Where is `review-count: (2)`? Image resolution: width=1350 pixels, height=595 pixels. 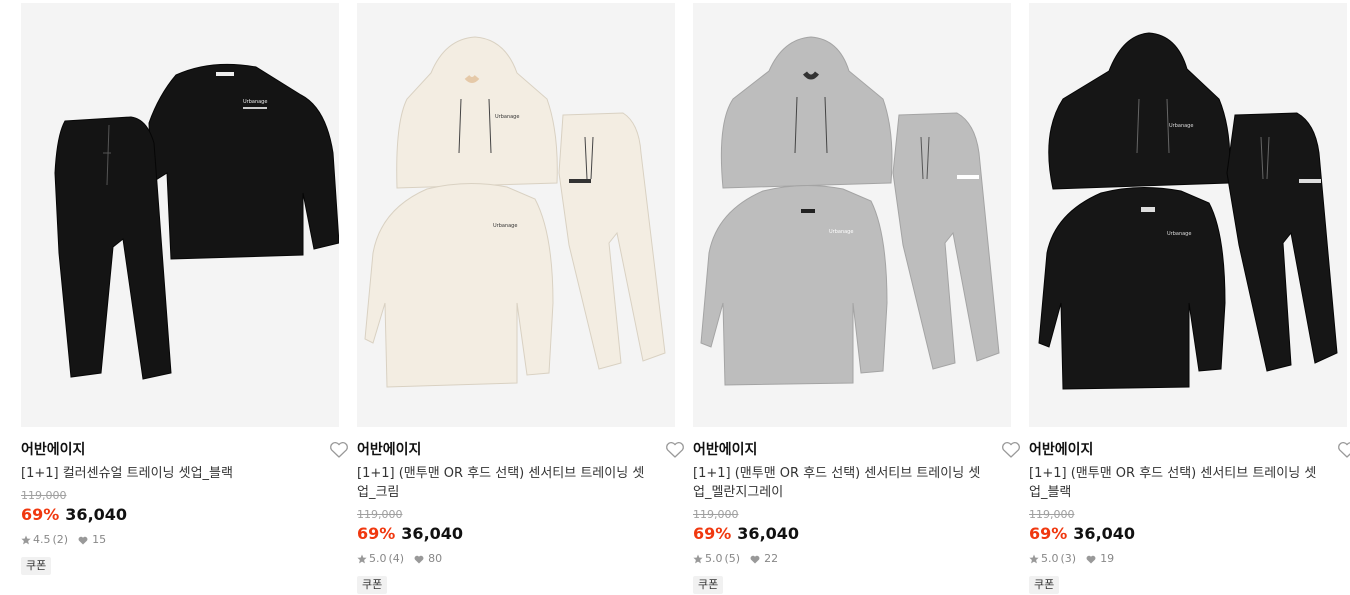 review-count: (2) is located at coordinates (60, 539).